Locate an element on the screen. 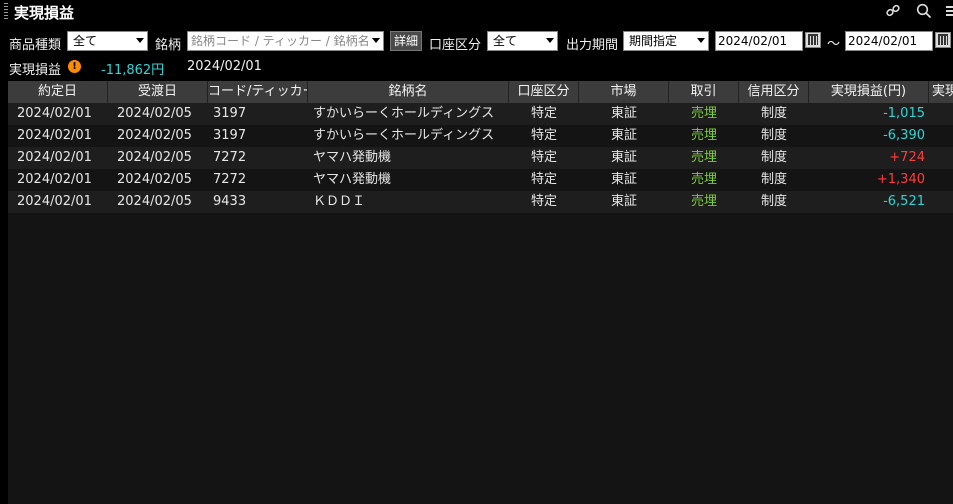 Image resolution: width=953 pixels, height=504 pixels. summary-value: -11,862円 is located at coordinates (133, 70).